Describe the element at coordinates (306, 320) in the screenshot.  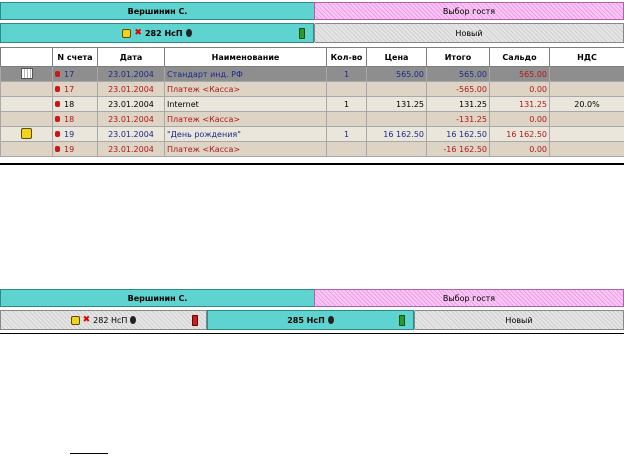
I see `account-tab-label: 285 НсП` at that location.